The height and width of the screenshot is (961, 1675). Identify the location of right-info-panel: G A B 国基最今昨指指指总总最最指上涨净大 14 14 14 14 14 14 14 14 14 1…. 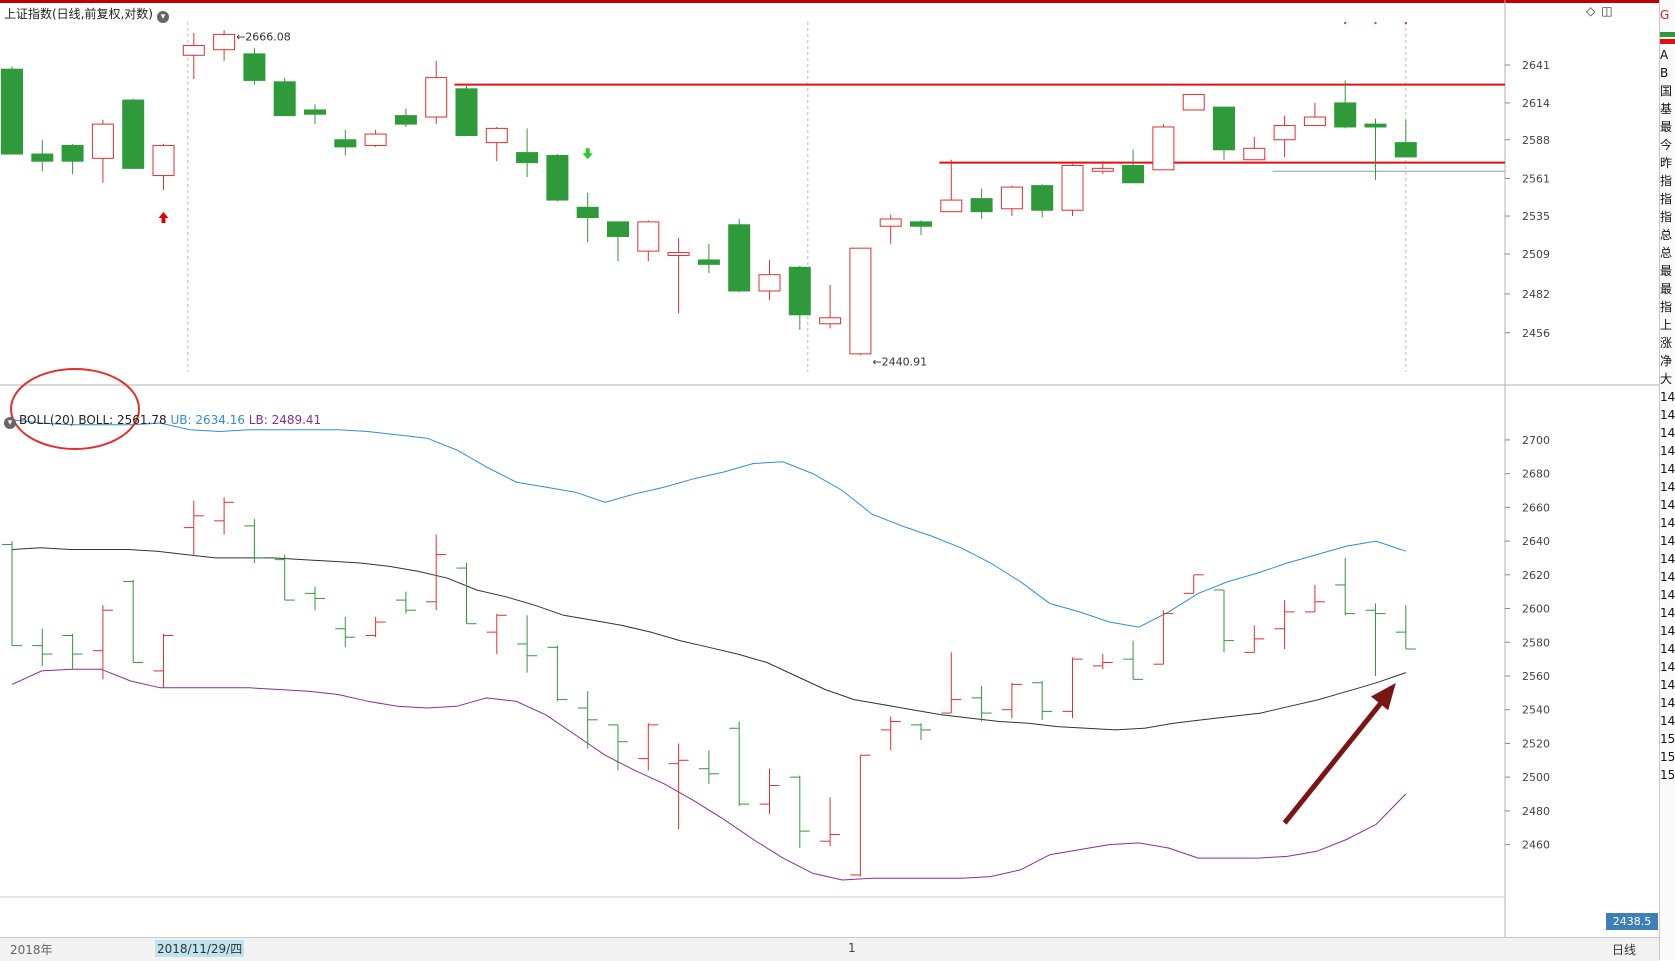
(1667, 480).